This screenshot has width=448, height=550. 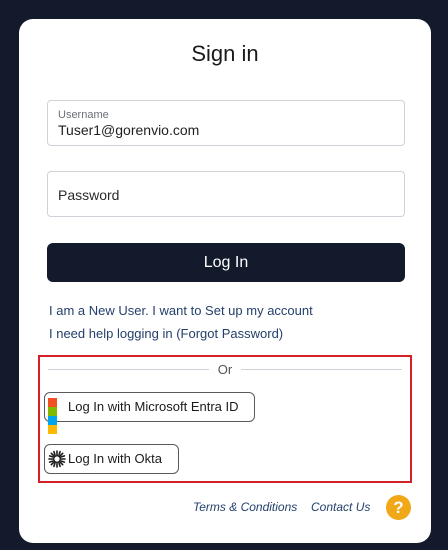 What do you see at coordinates (245, 507) in the screenshot?
I see `terms-and-conditions-link: Terms & Conditions` at bounding box center [245, 507].